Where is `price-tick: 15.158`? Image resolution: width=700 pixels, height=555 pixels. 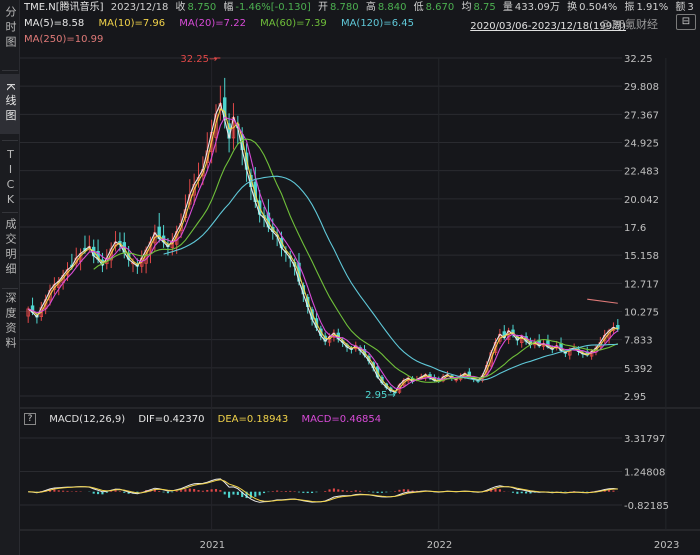
price-tick: 15.158 is located at coordinates (641, 256).